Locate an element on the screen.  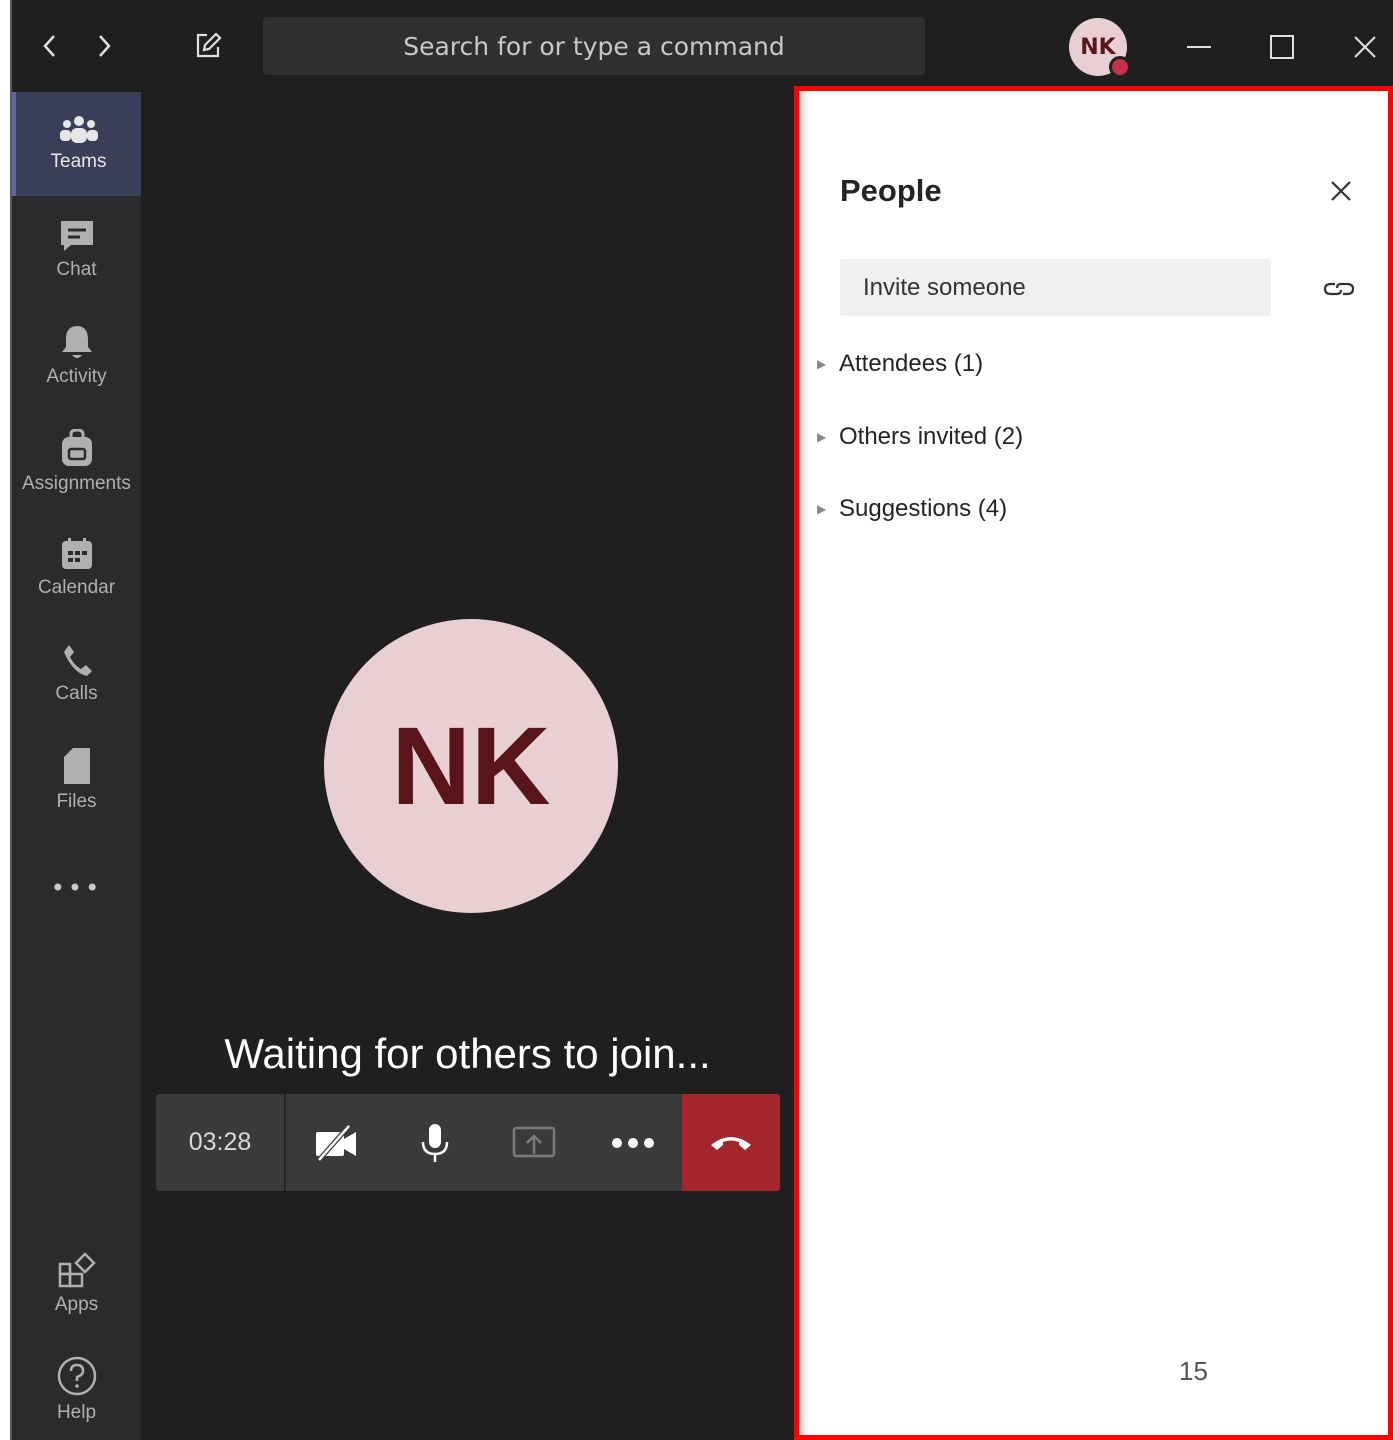
camera-toggle-button is located at coordinates (335, 1142).